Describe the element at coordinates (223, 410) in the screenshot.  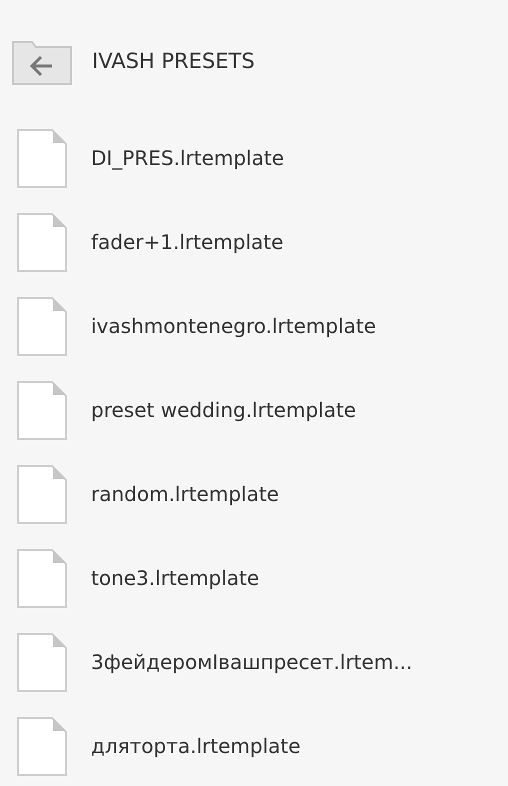
I see `file-name: preset wedding.lrtemplate` at that location.